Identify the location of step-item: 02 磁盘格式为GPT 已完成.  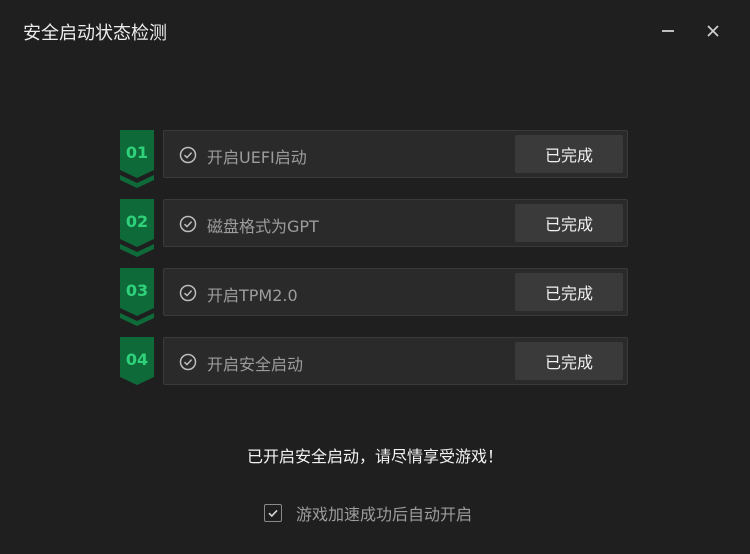
(375, 228).